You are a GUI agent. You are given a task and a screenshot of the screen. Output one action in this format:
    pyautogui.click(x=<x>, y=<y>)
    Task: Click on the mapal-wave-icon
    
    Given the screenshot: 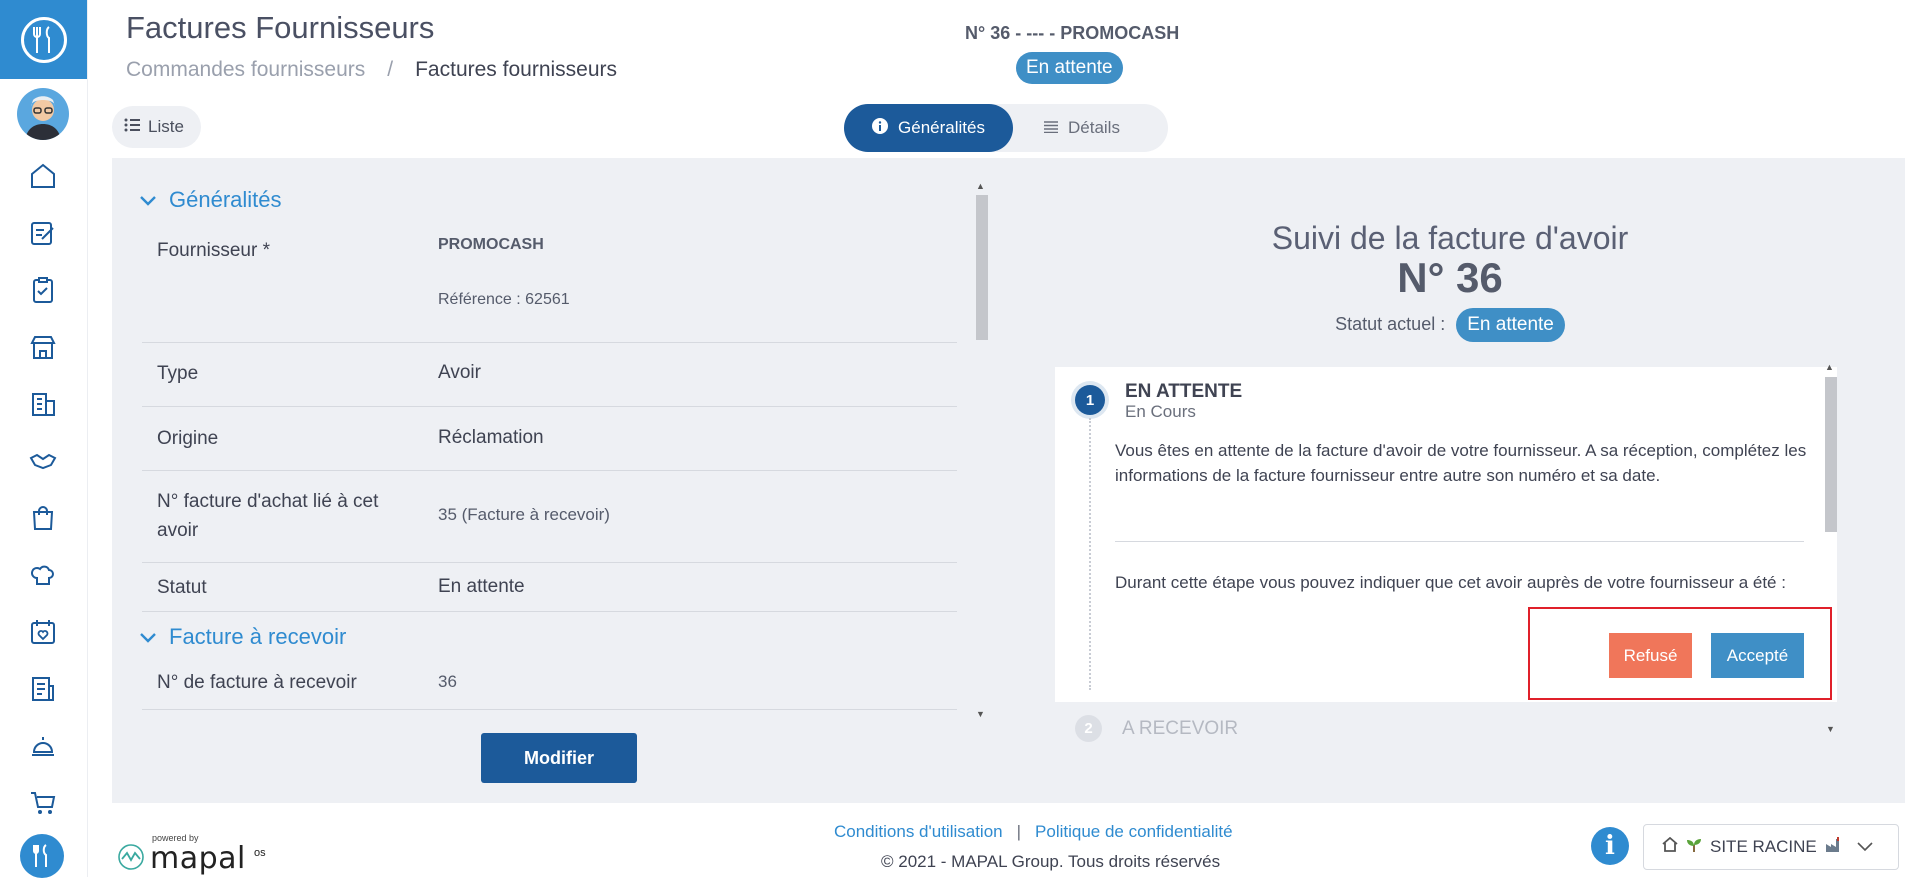 What is the action you would take?
    pyautogui.click(x=131, y=857)
    